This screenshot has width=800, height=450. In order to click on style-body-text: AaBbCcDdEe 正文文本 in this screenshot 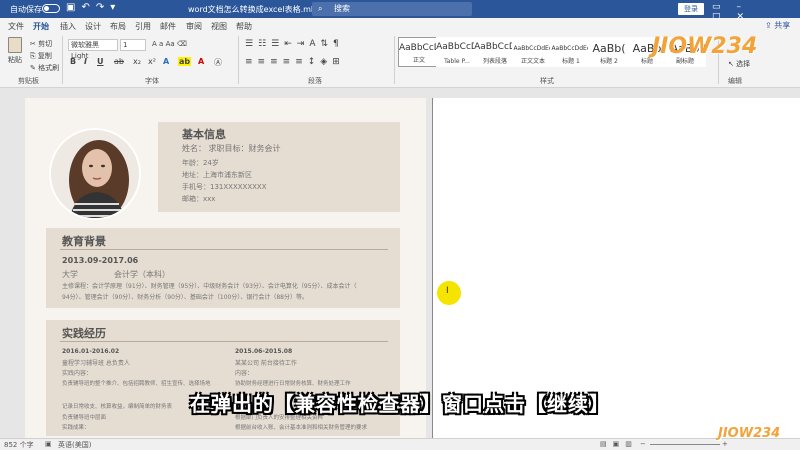, I will do `click(533, 52)`.